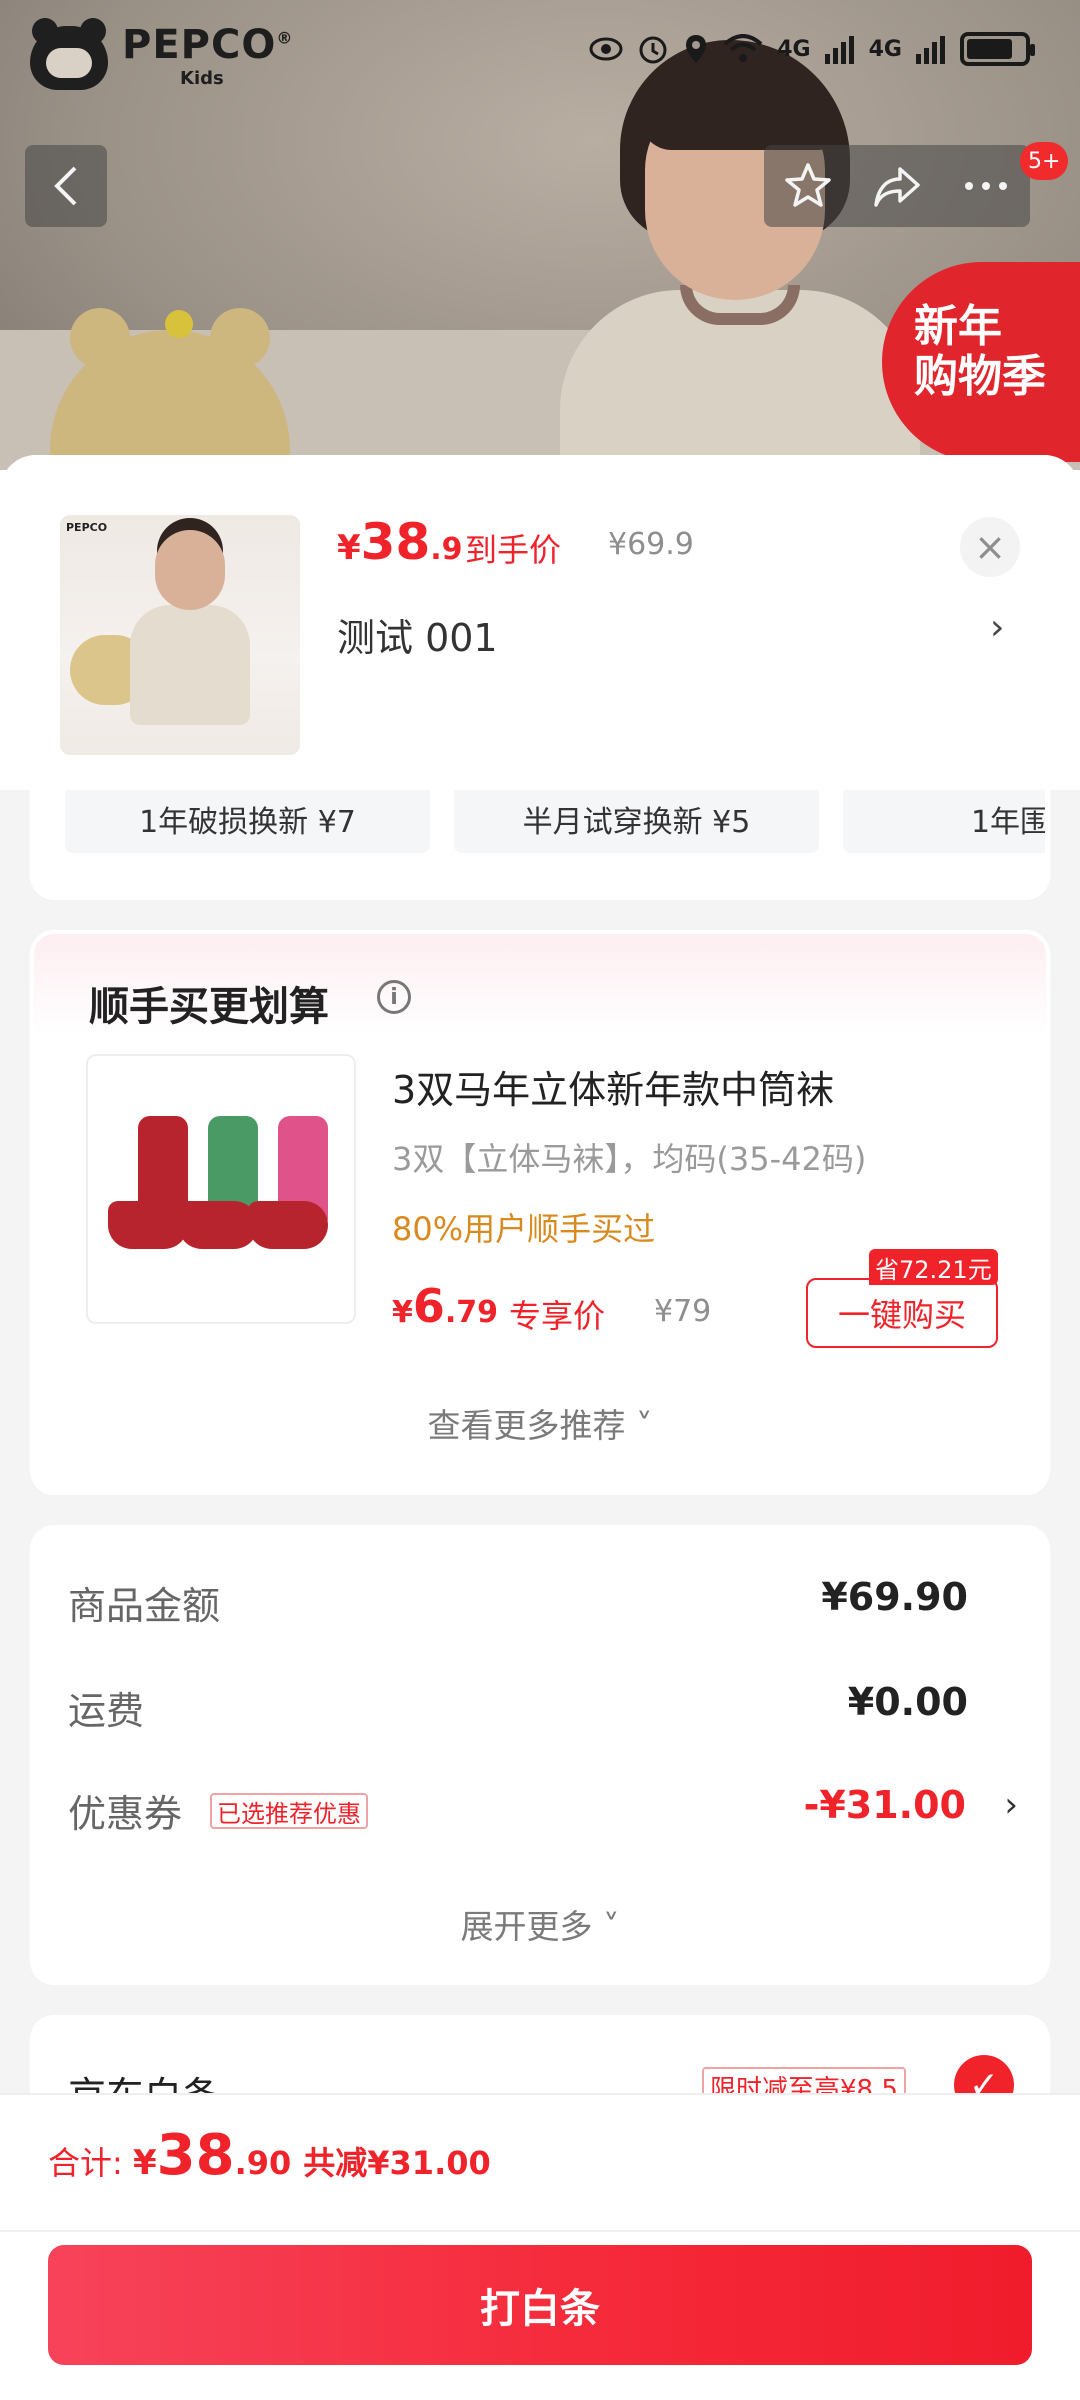 This screenshot has width=1080, height=2400. I want to click on battery-icon, so click(997, 49).